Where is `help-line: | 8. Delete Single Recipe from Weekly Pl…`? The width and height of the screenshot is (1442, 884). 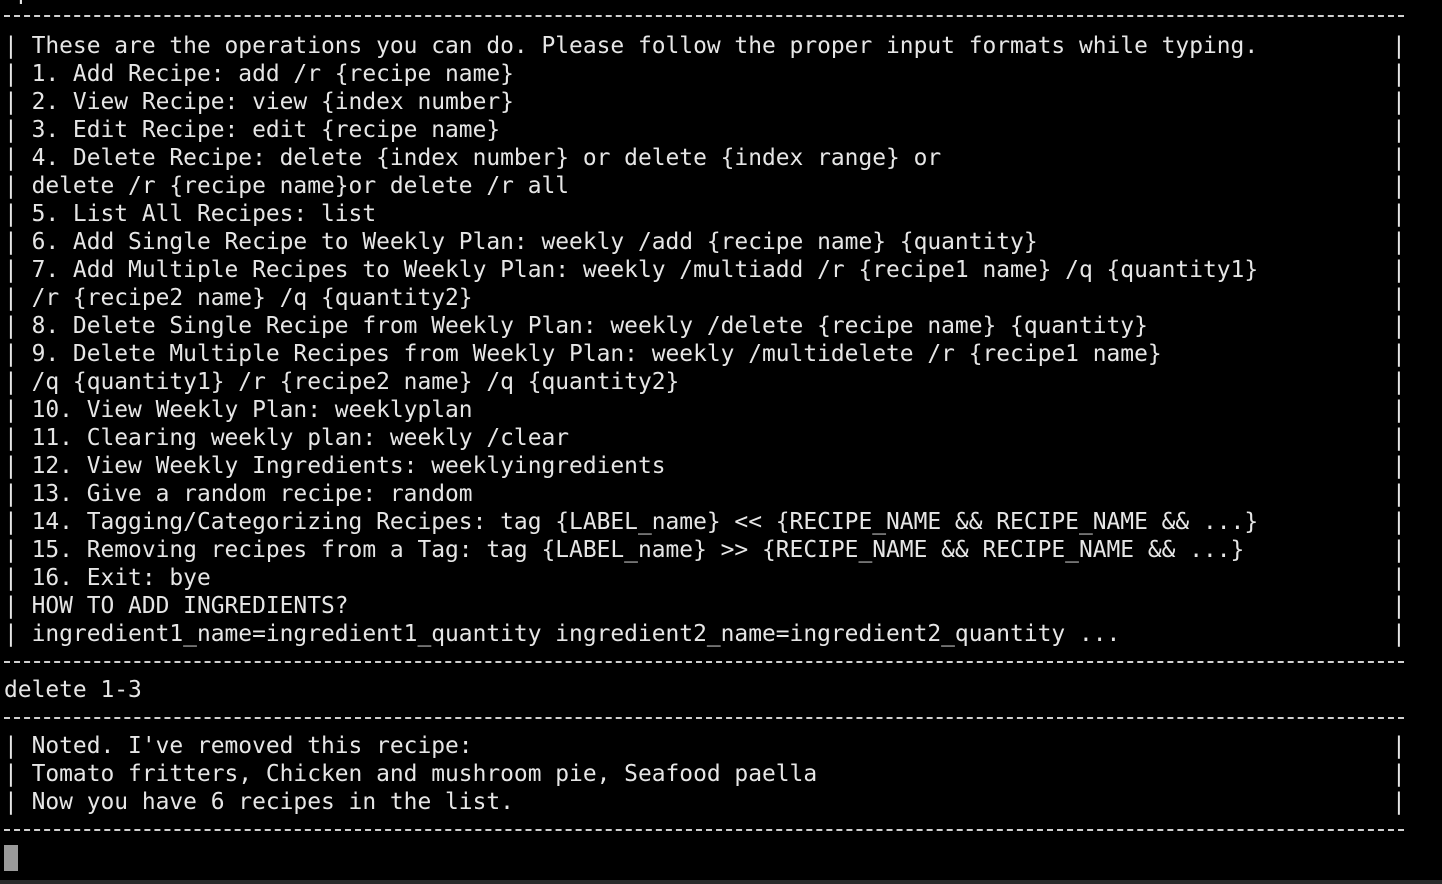
help-line: | 8. Delete Single Recipe from Weekly Pl… is located at coordinates (576, 326).